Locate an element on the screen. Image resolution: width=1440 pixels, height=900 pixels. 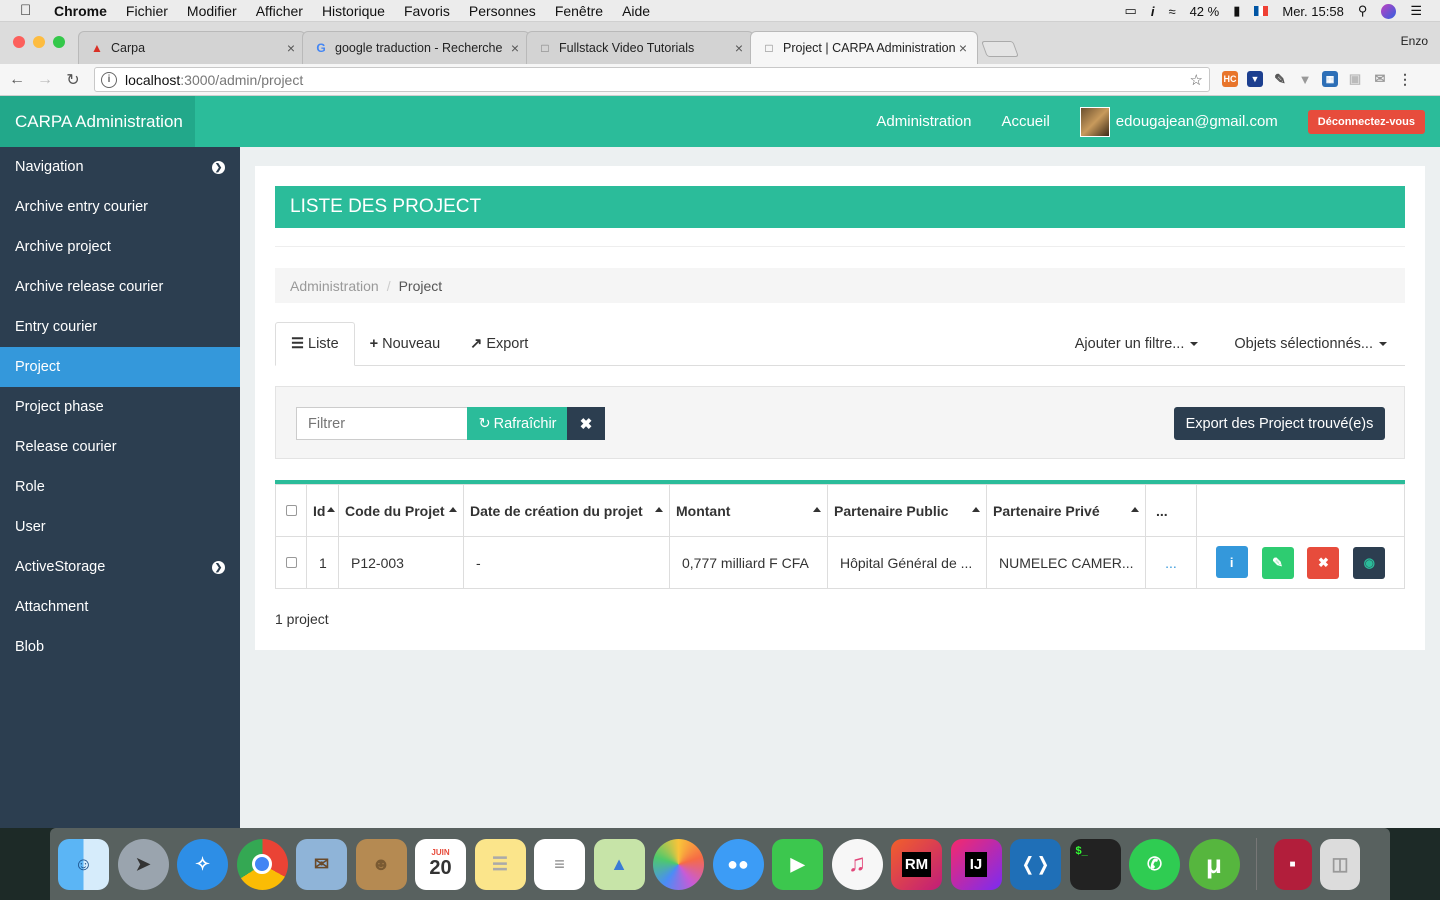
menu-historique: Historique is located at coordinates (353, 11).